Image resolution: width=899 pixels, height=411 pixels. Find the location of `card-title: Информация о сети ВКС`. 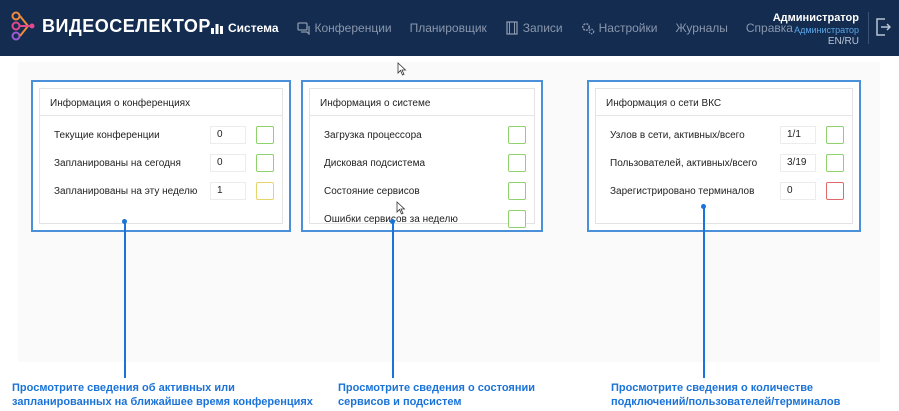

card-title: Информация о сети ВКС is located at coordinates (664, 103).